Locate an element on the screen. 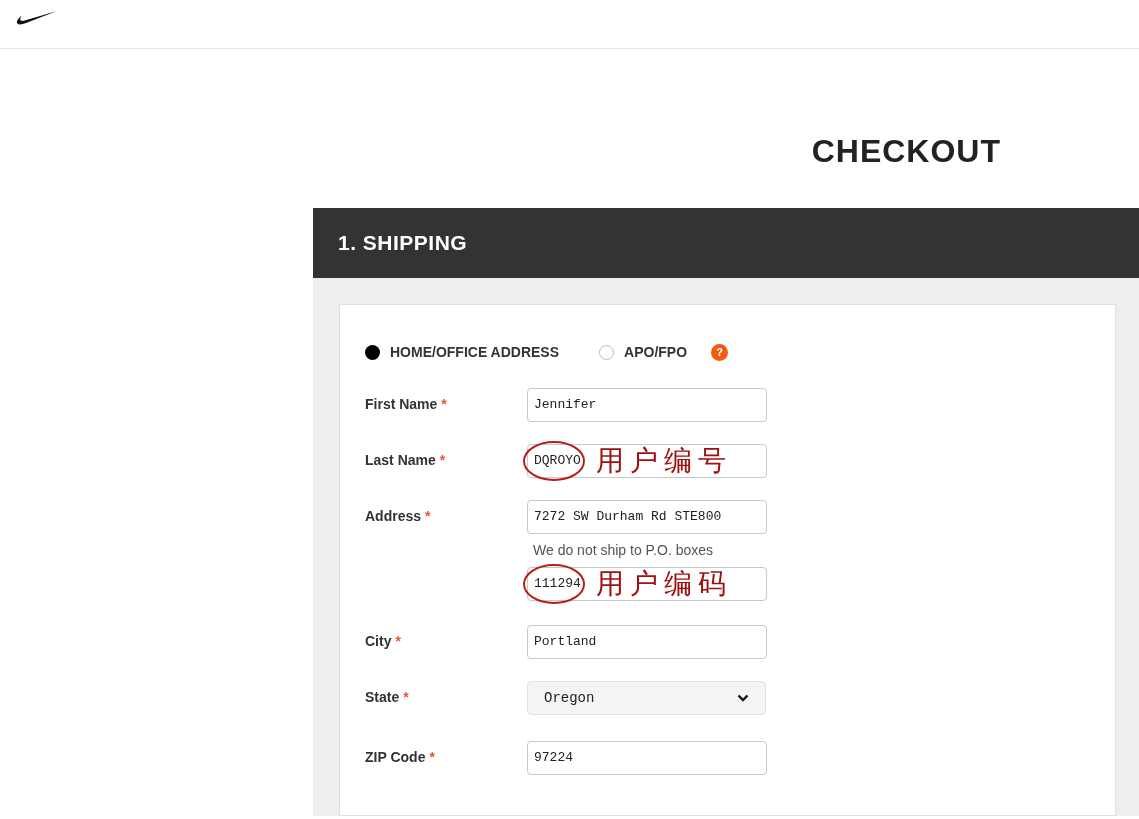 This screenshot has width=1139, height=819. input-field: 7272 SW Durham Rd STE800 is located at coordinates (647, 517).